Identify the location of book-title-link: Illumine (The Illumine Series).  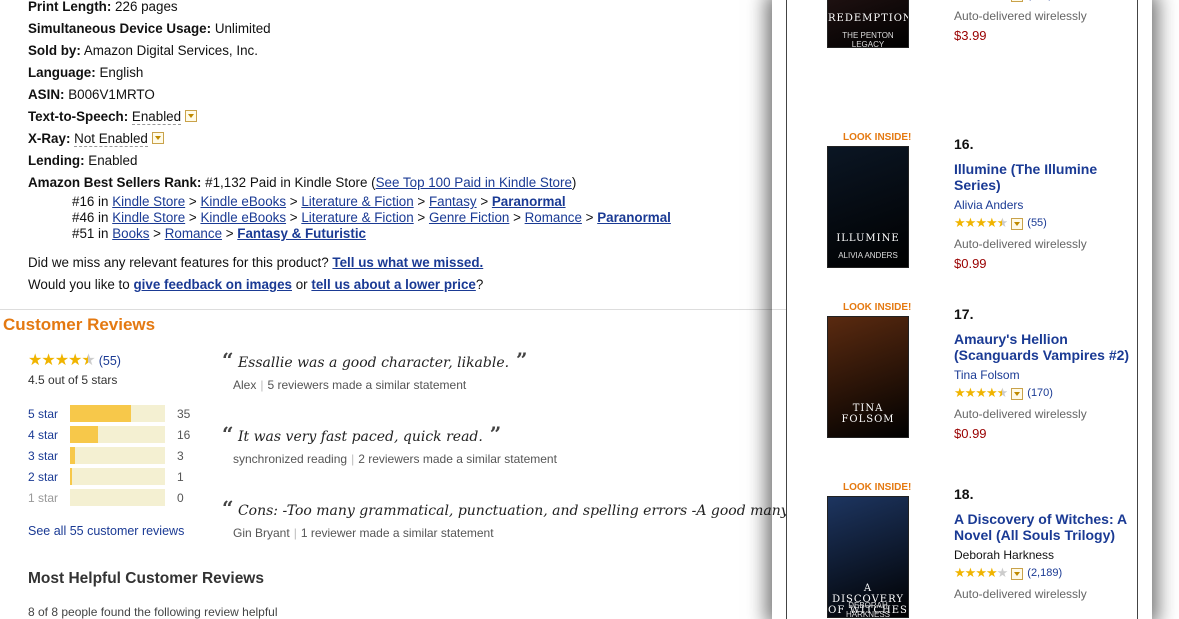
(1044, 177).